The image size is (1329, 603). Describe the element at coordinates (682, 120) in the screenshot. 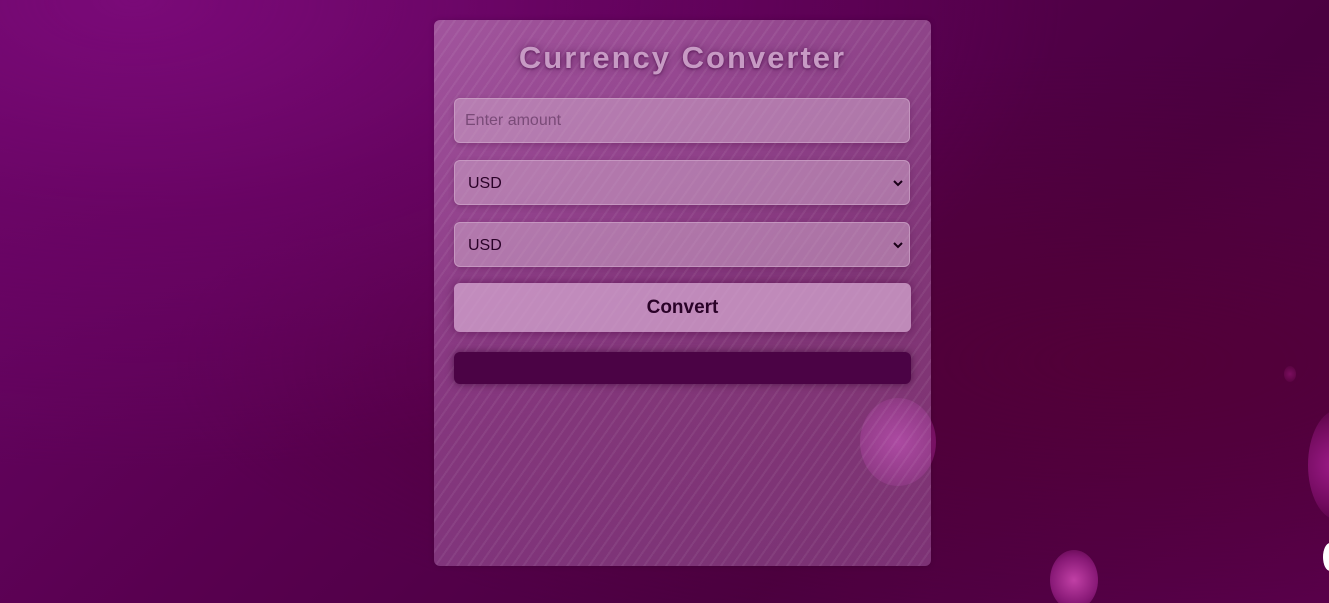

I see `amount-input` at that location.